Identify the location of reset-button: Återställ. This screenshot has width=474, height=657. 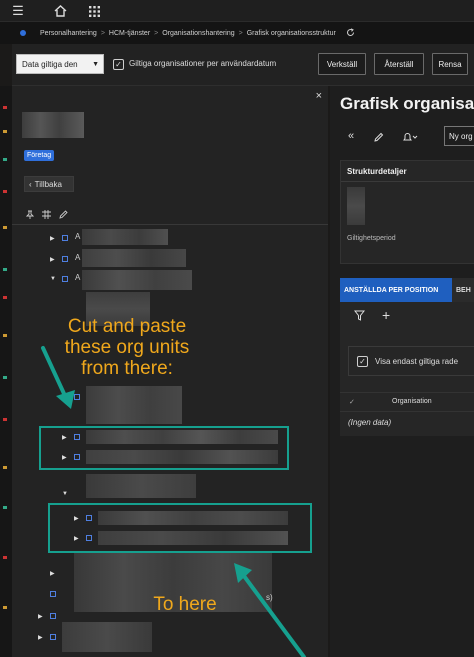
(399, 64).